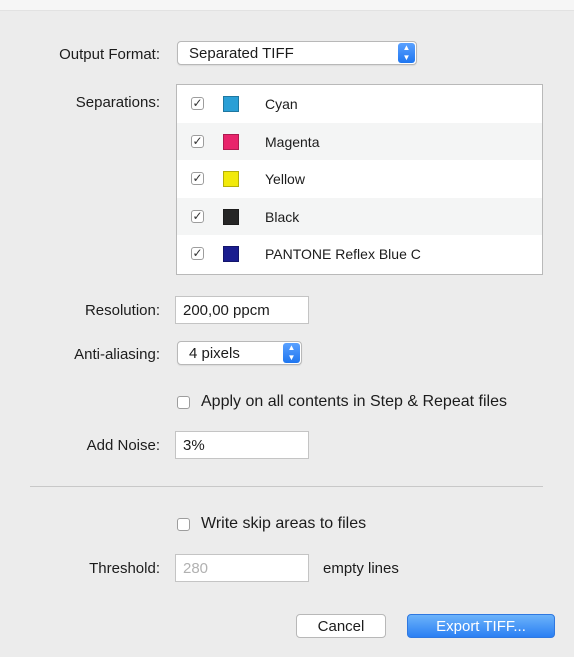  What do you see at coordinates (231, 254) in the screenshot?
I see `pantone-reflex-blue-swatch` at bounding box center [231, 254].